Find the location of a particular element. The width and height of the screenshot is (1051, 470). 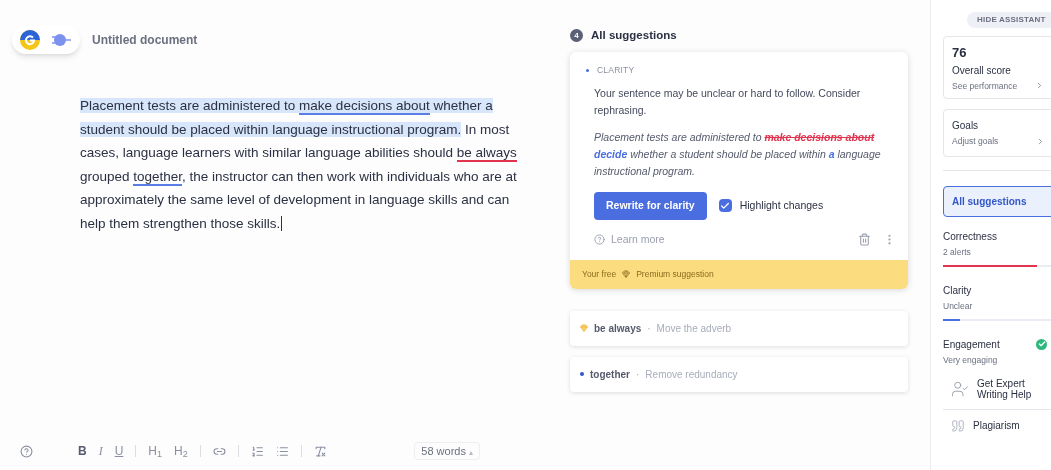

count-badge: 4 is located at coordinates (576, 36).